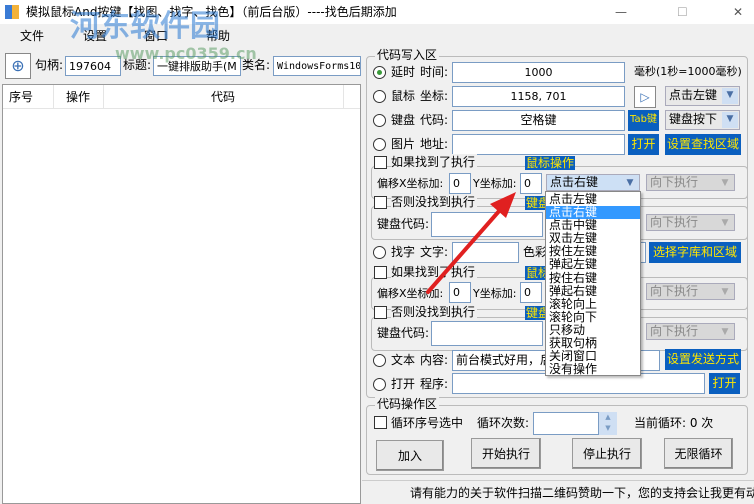 Image resolution: width=754 pixels, height=504 pixels. I want to click on offset-y-input: 0, so click(531, 183).